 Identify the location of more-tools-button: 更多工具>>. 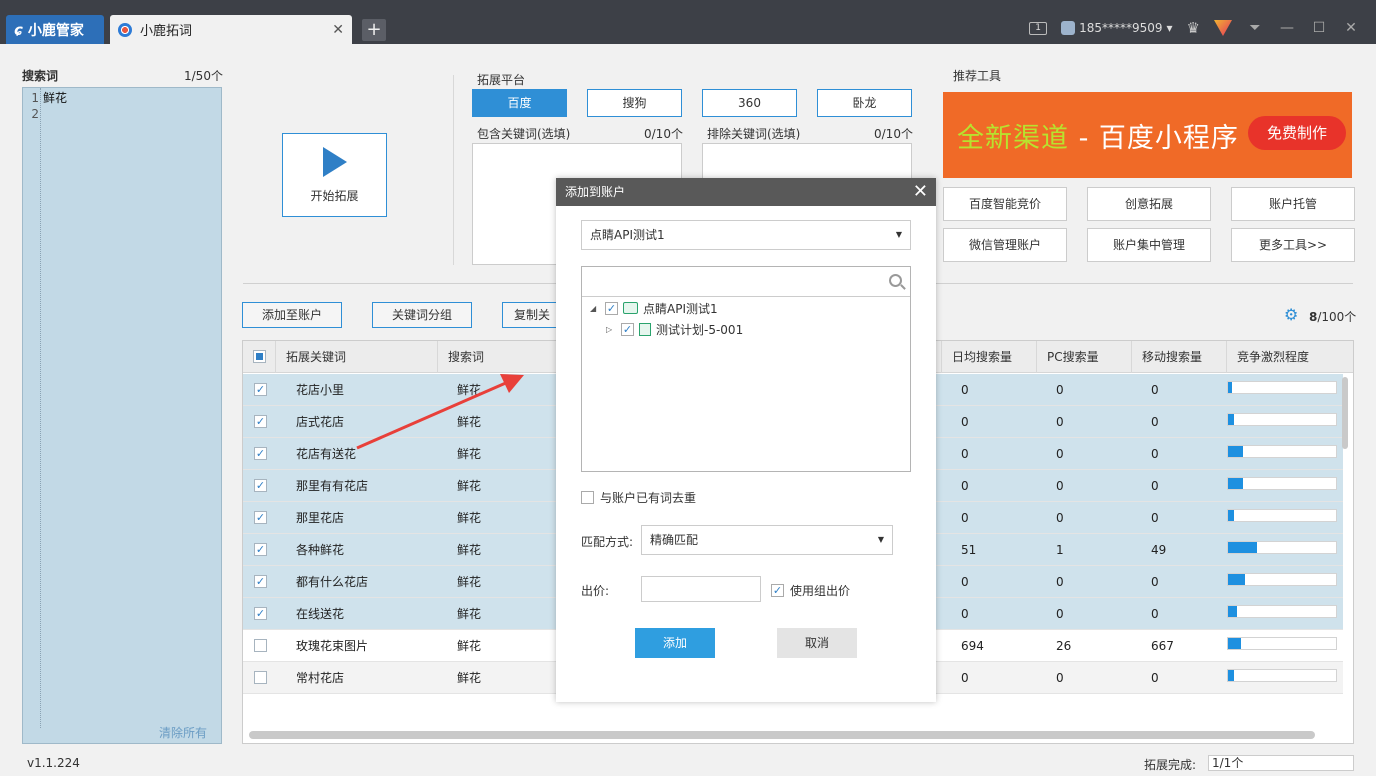
(1293, 245).